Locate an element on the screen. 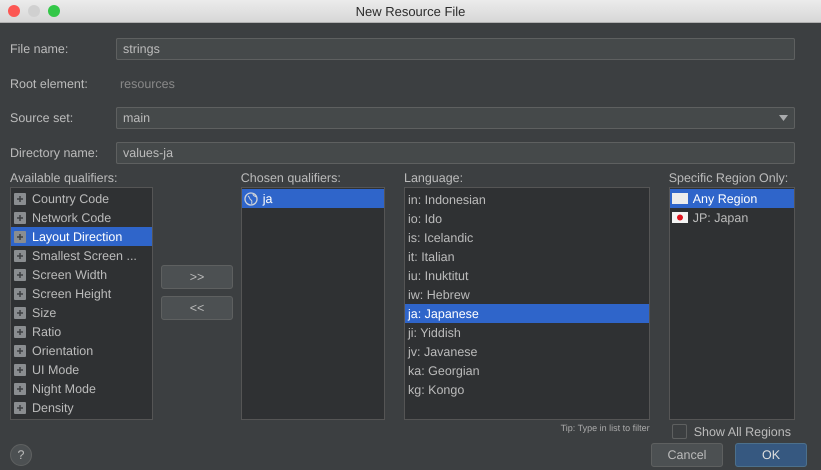 This screenshot has height=470, width=821. qualifier-item: Density is located at coordinates (81, 407).